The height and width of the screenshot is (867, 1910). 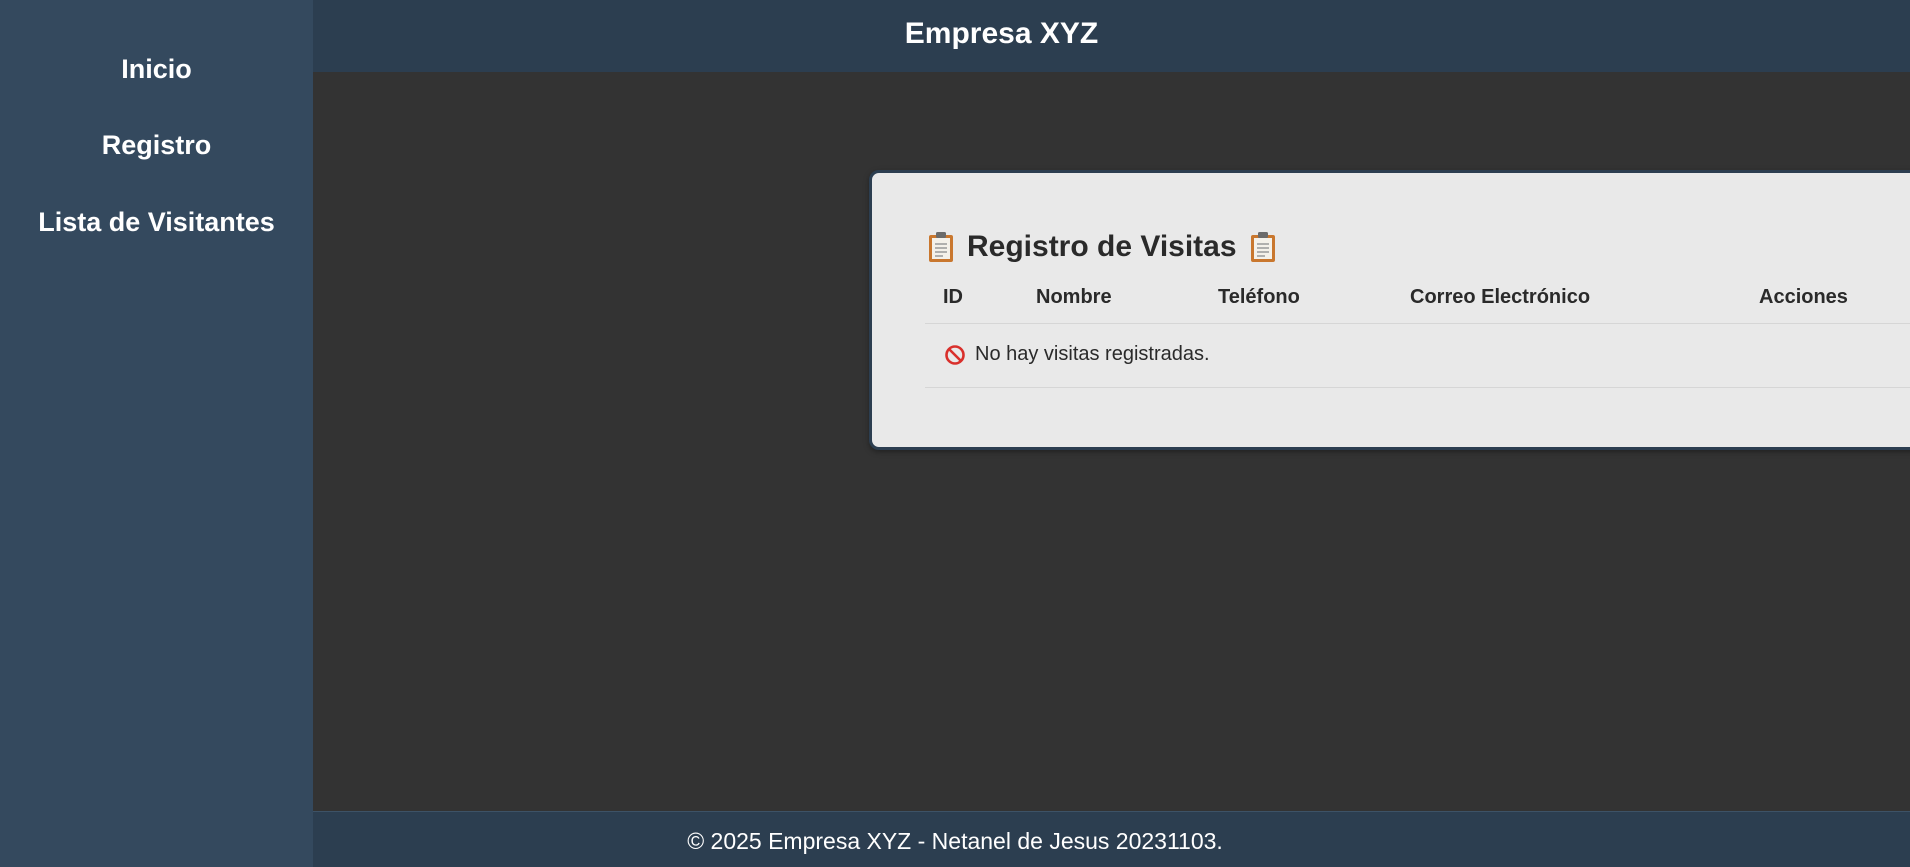 I want to click on empty-state: No hay visitas registradas., so click(x=1077, y=354).